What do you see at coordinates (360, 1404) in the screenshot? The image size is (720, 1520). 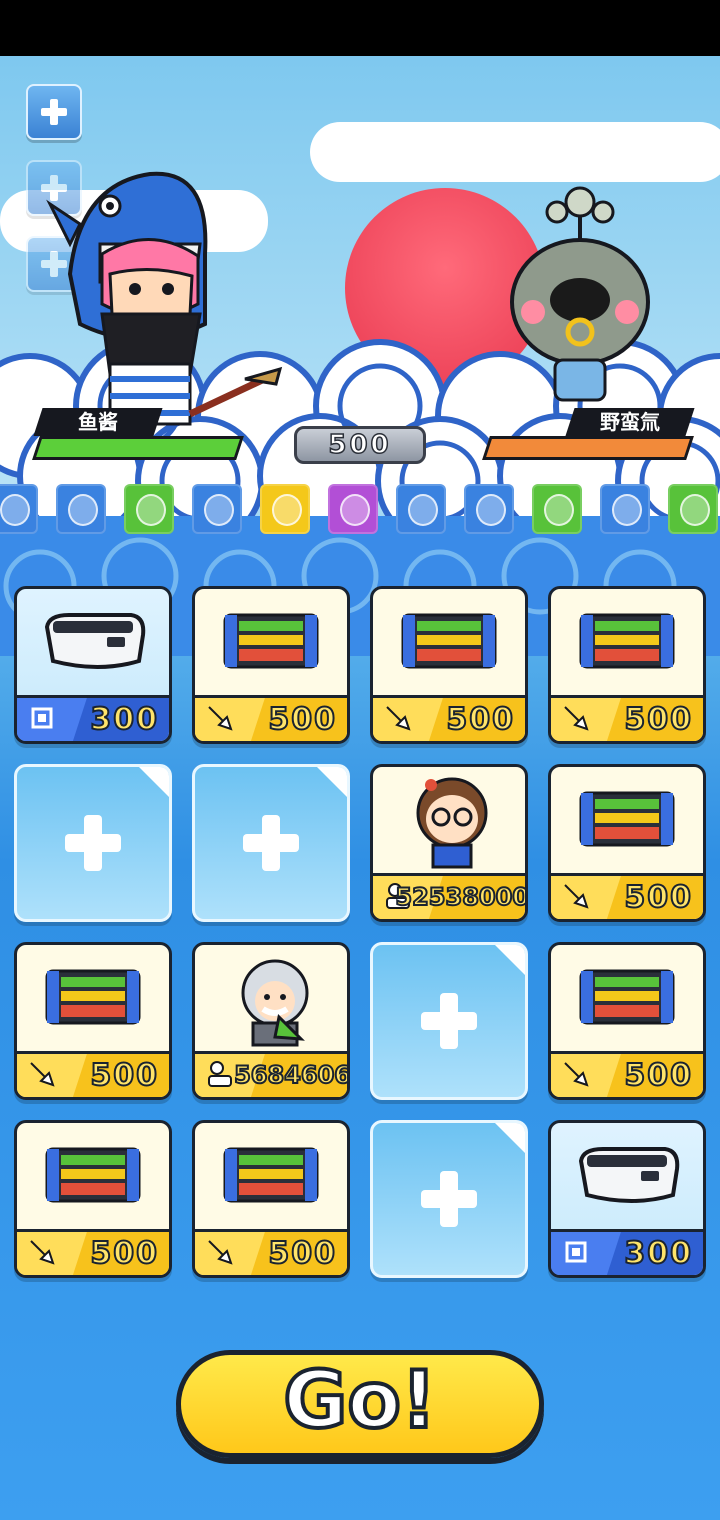 I see `go-button: Go!` at bounding box center [360, 1404].